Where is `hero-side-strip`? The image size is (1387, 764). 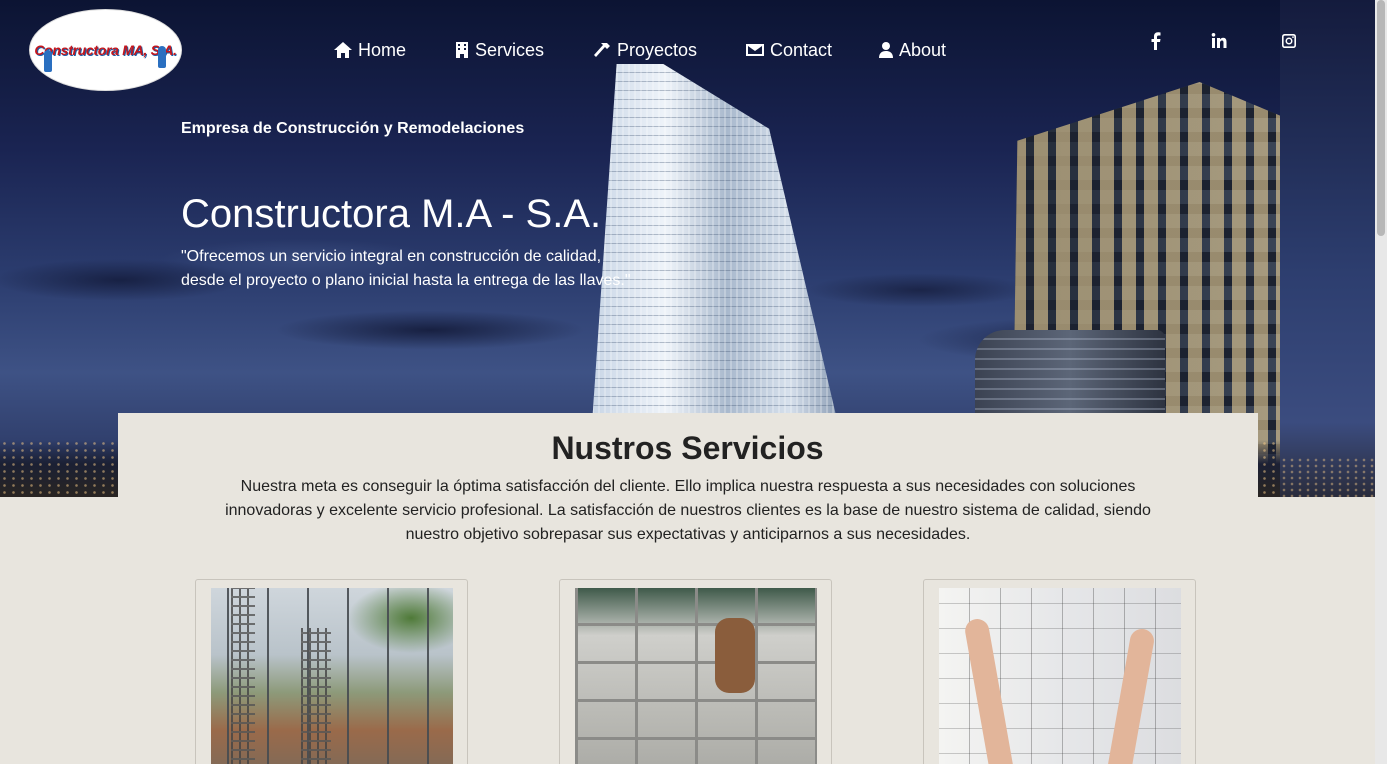
hero-side-strip is located at coordinates (1327, 248).